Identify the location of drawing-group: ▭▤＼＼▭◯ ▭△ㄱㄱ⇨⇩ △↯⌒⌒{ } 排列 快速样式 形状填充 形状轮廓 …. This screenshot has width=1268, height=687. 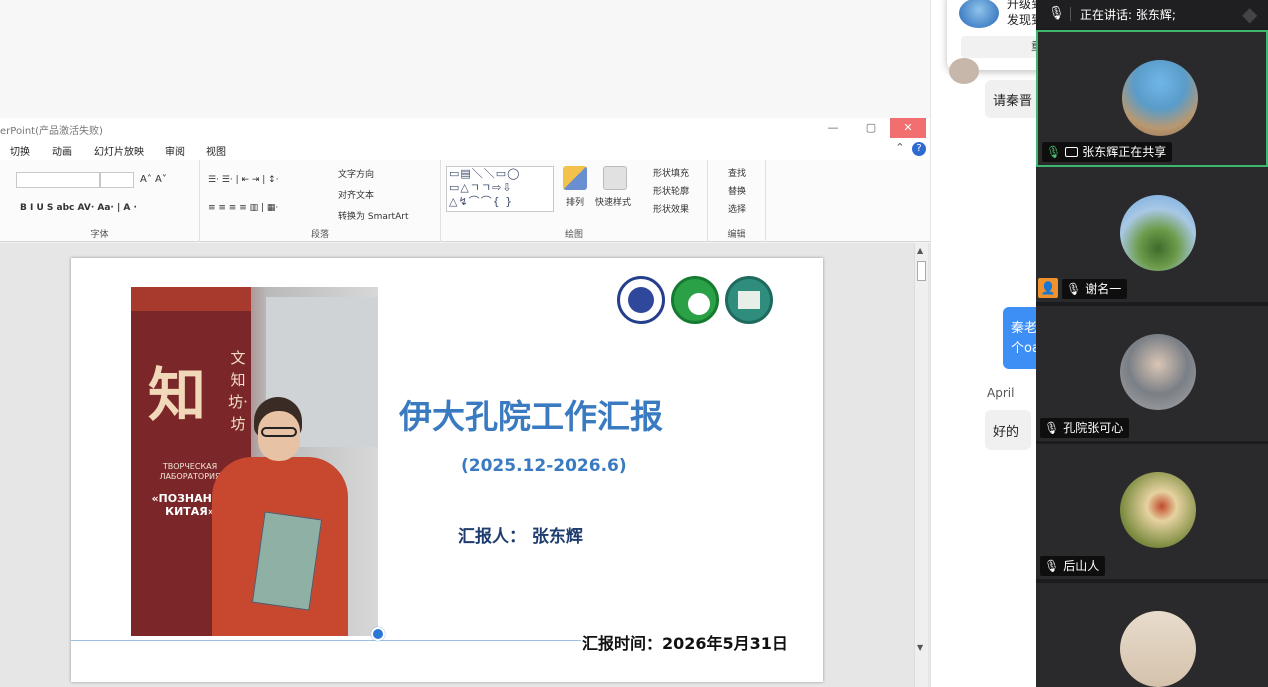
(574, 201).